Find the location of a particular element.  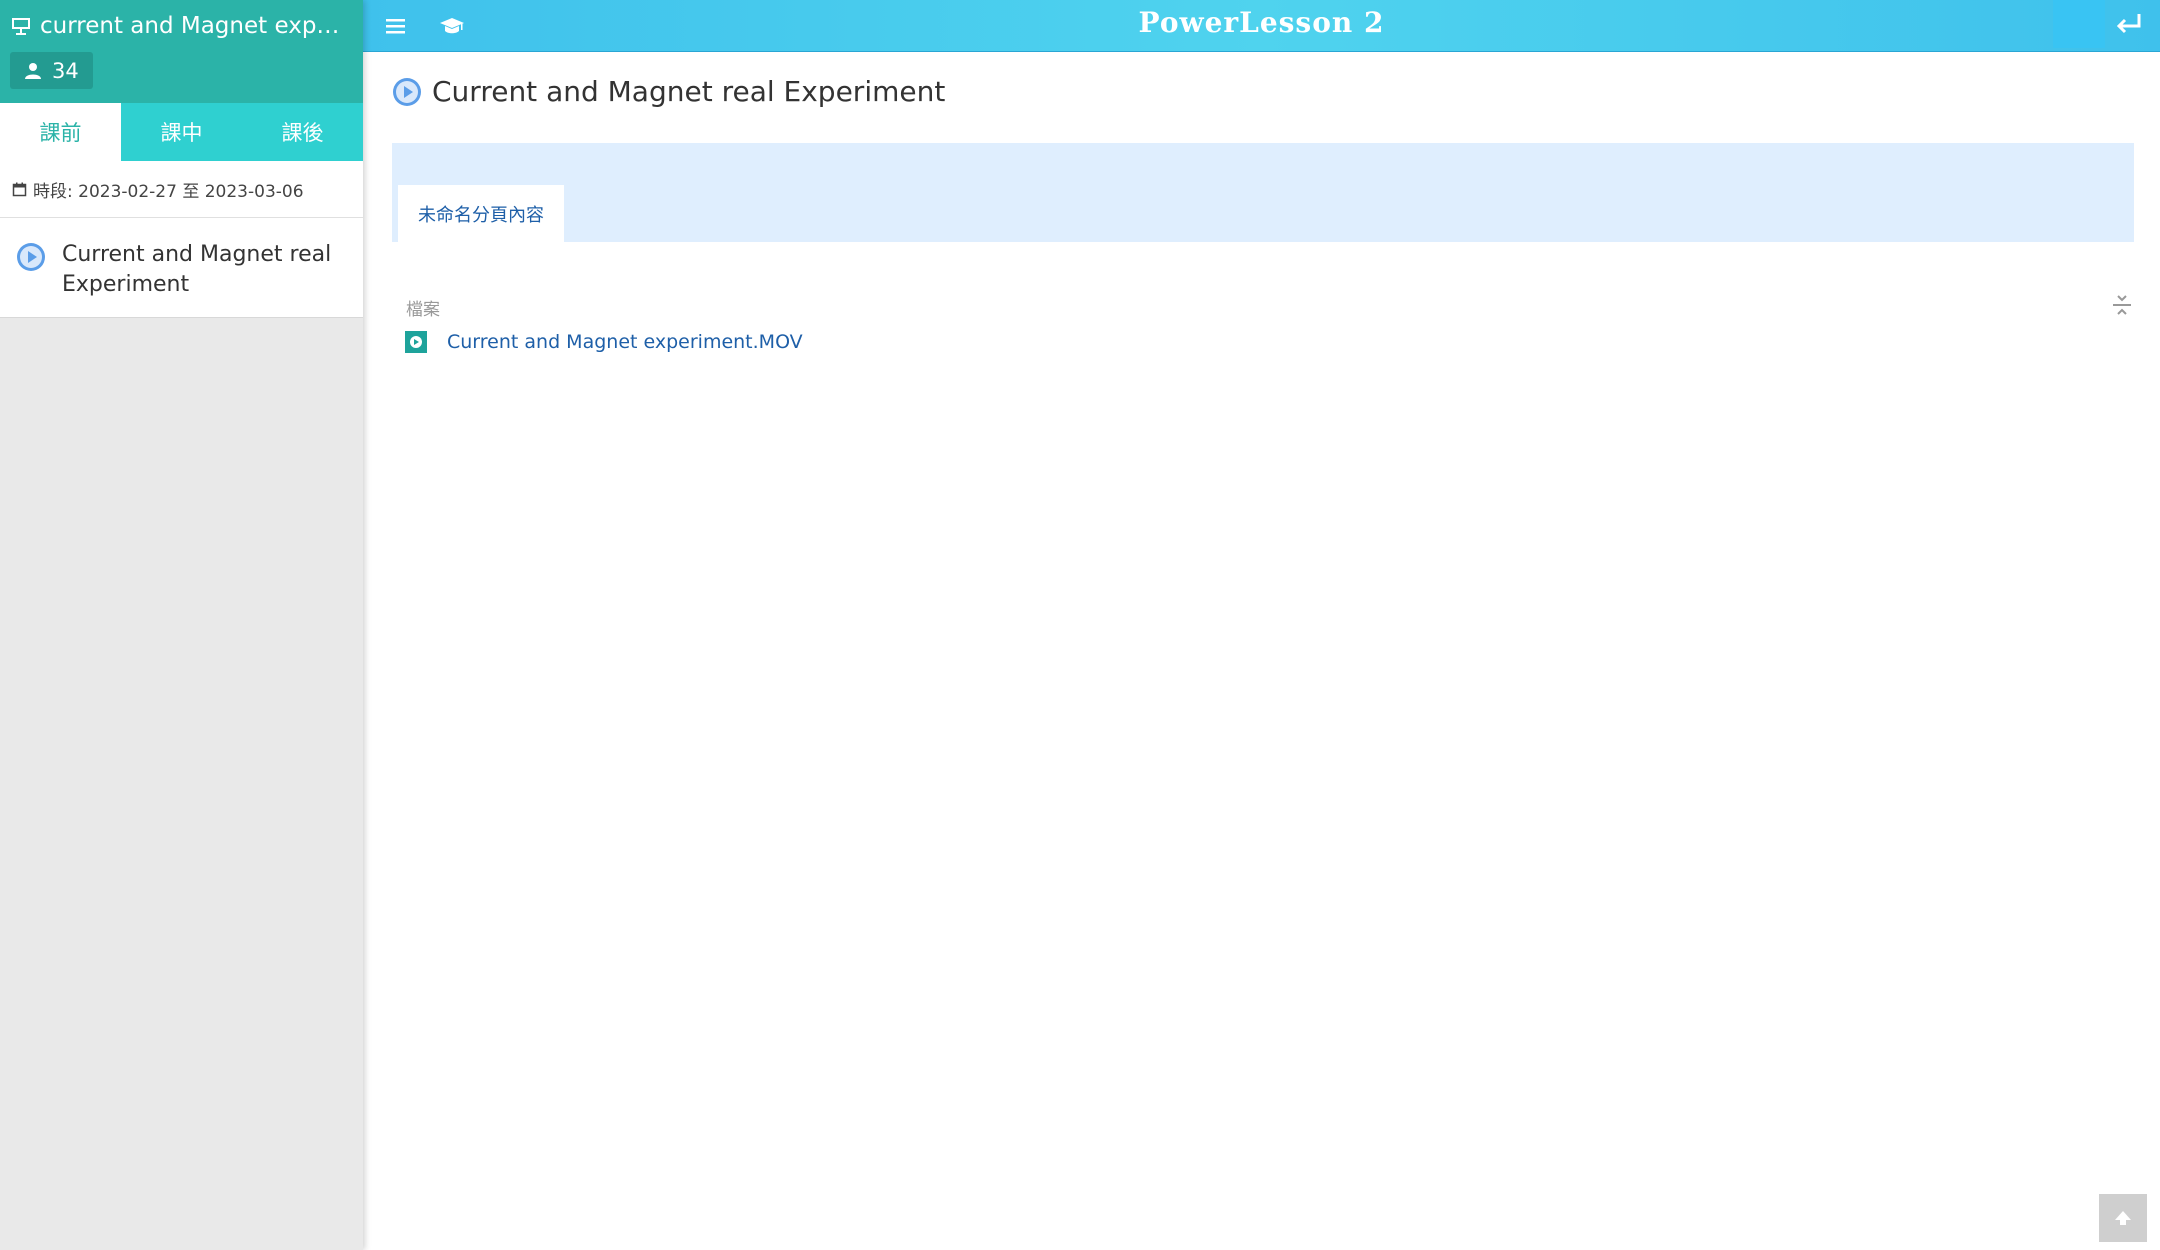

sidebar-item-label: Current and Magnet real Experiment is located at coordinates (197, 269).